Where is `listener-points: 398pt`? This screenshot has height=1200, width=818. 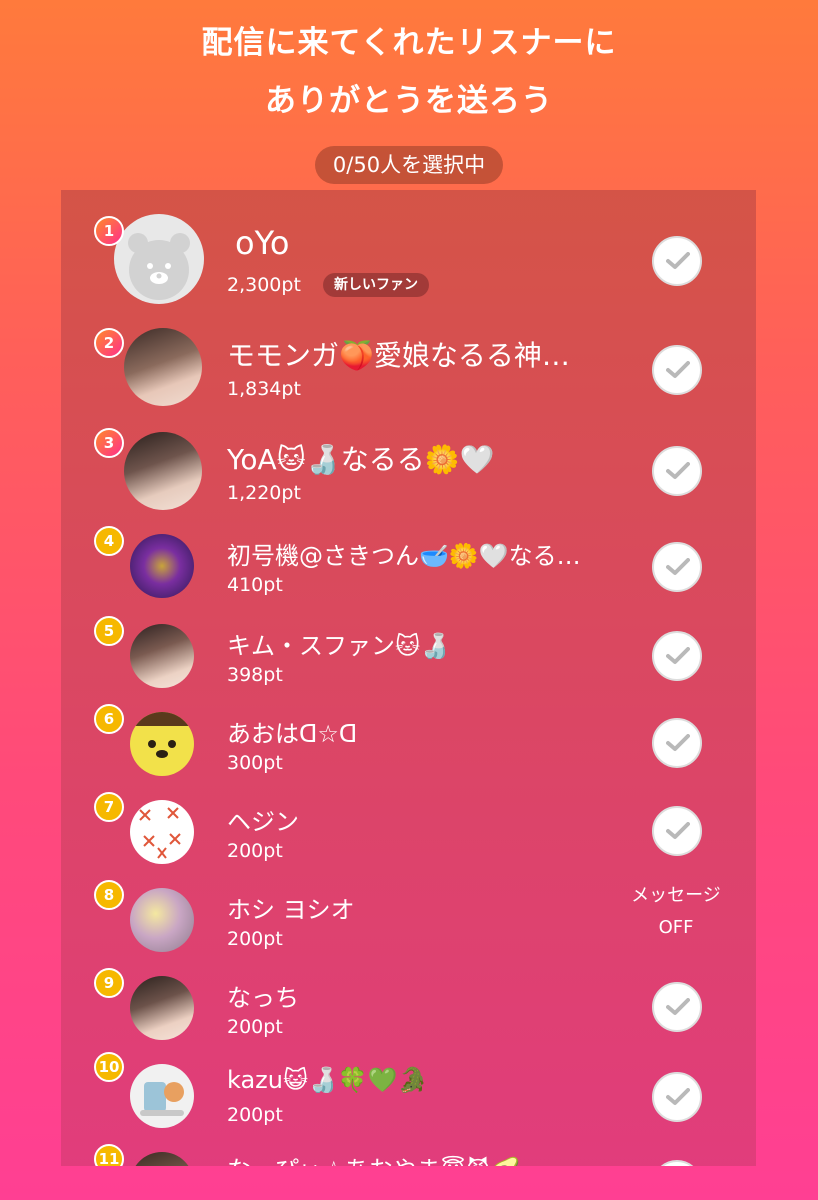
listener-points: 398pt is located at coordinates (255, 675).